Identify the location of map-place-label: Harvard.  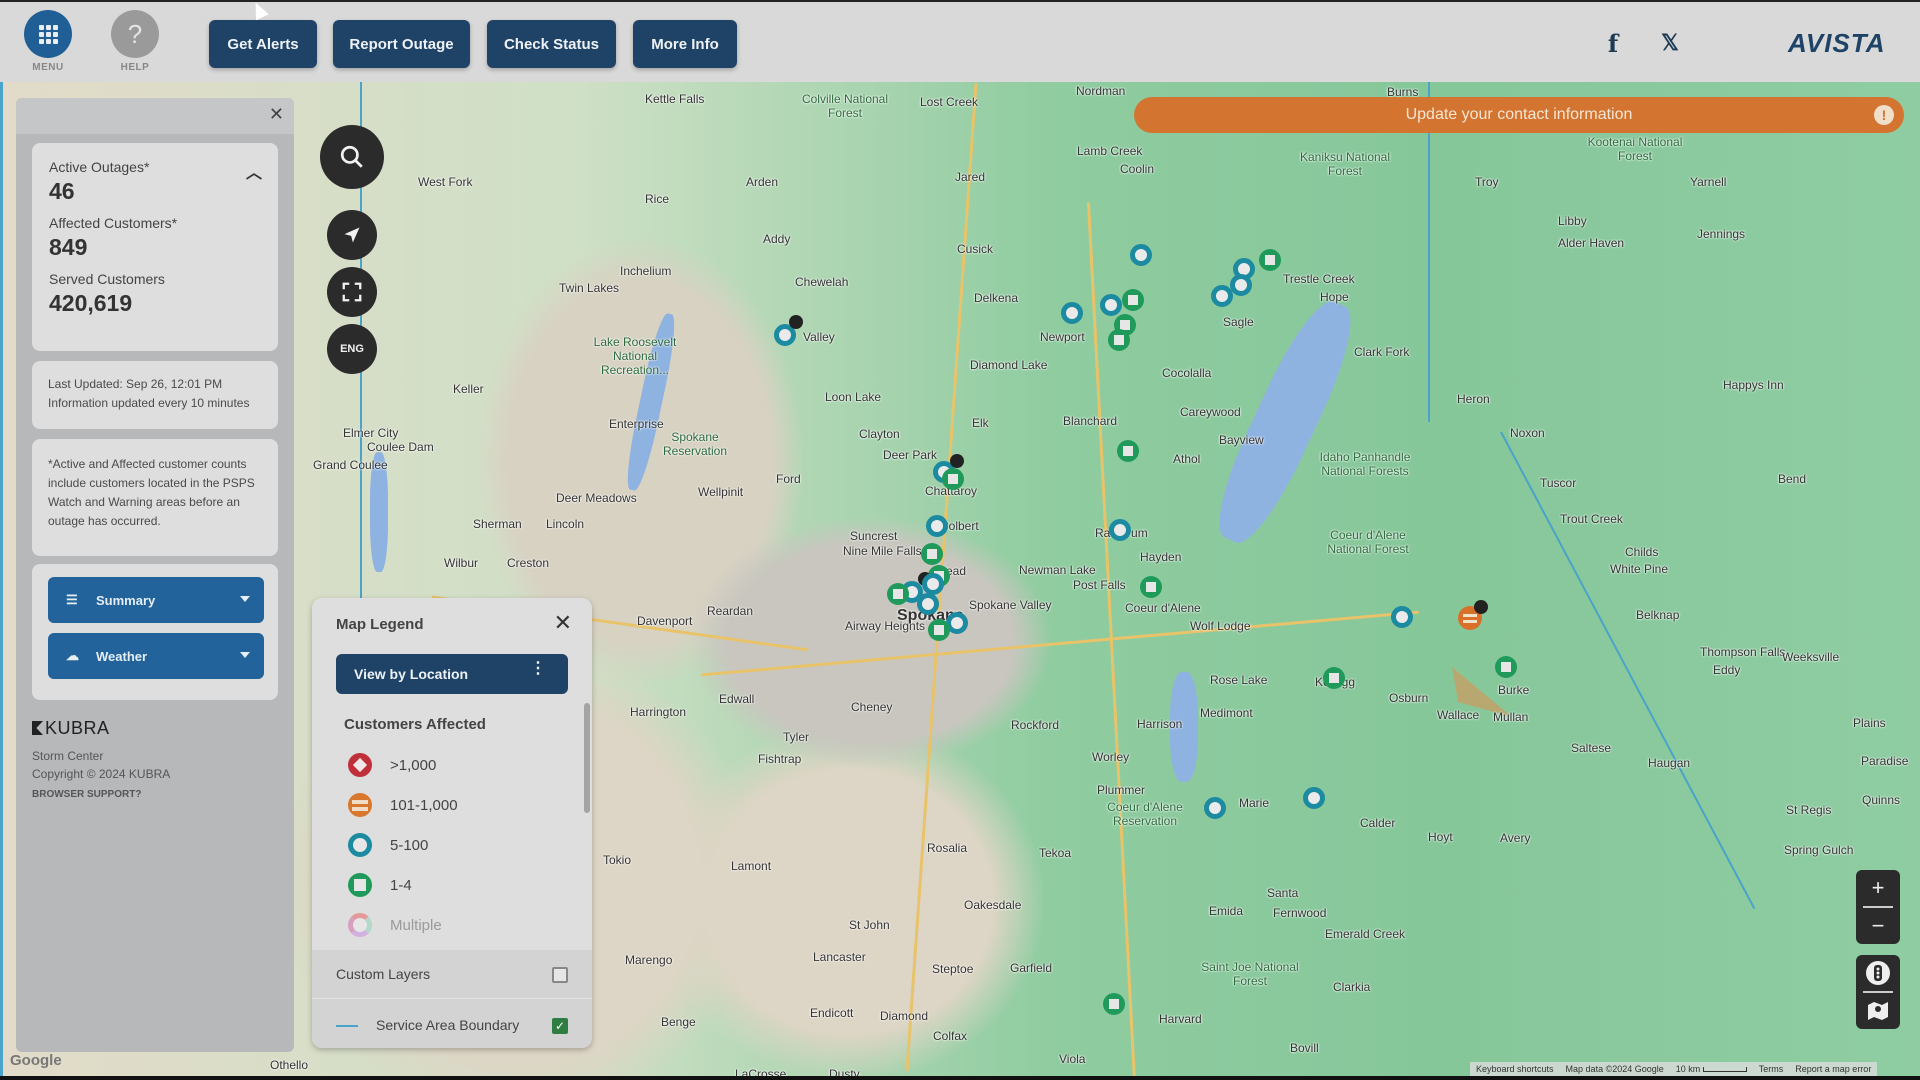
(1180, 1019).